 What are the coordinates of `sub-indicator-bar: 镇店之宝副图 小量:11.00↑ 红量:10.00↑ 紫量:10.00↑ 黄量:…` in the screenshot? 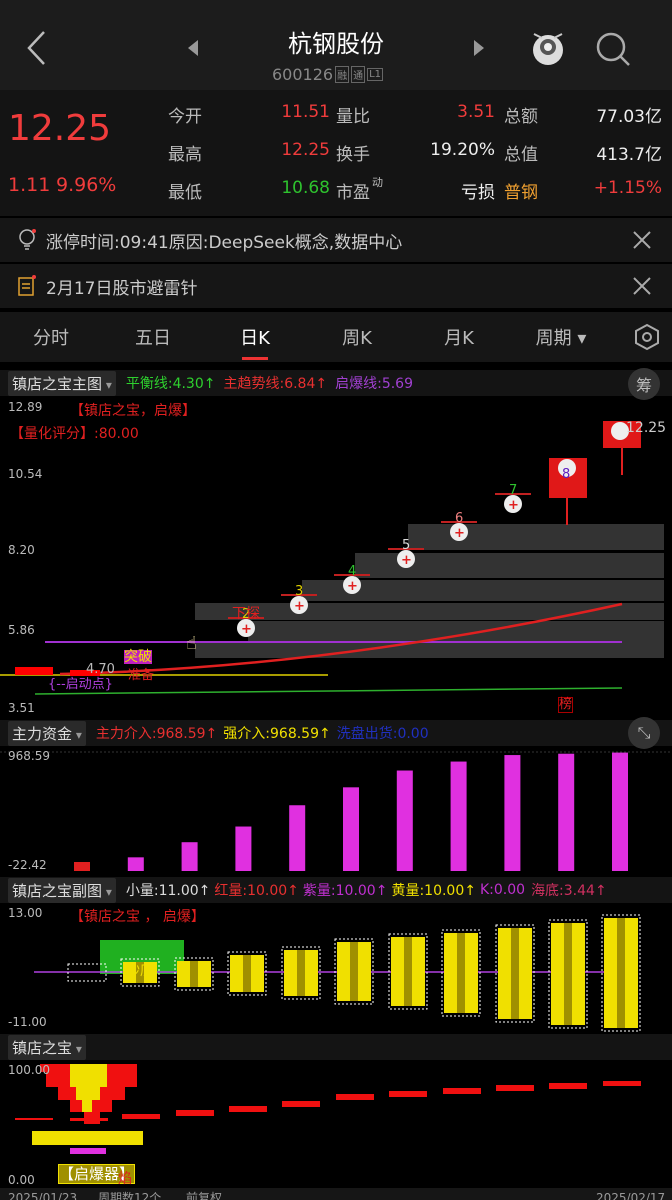 It's located at (336, 890).